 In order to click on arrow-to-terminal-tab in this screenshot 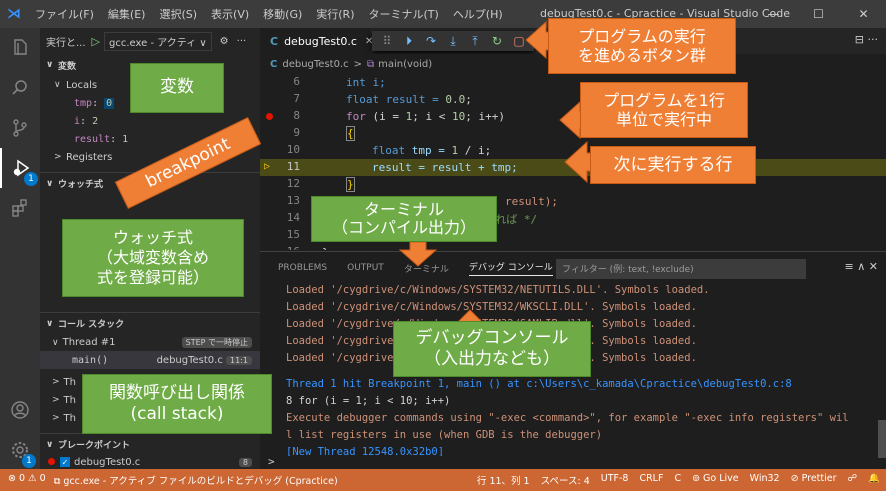, I will do `click(418, 254)`.